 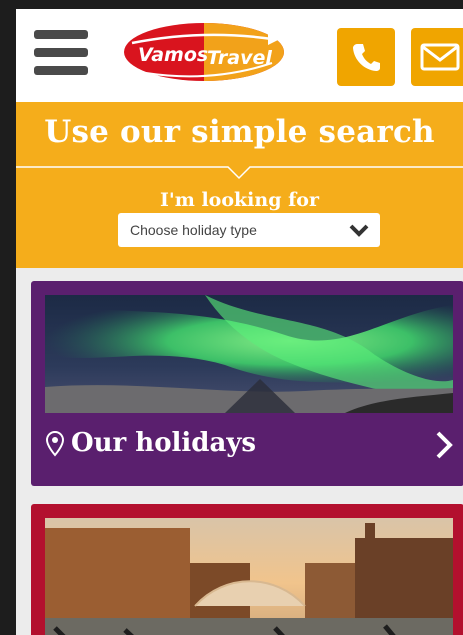 I want to click on our-holidays-title: Our holidays, so click(x=164, y=443).